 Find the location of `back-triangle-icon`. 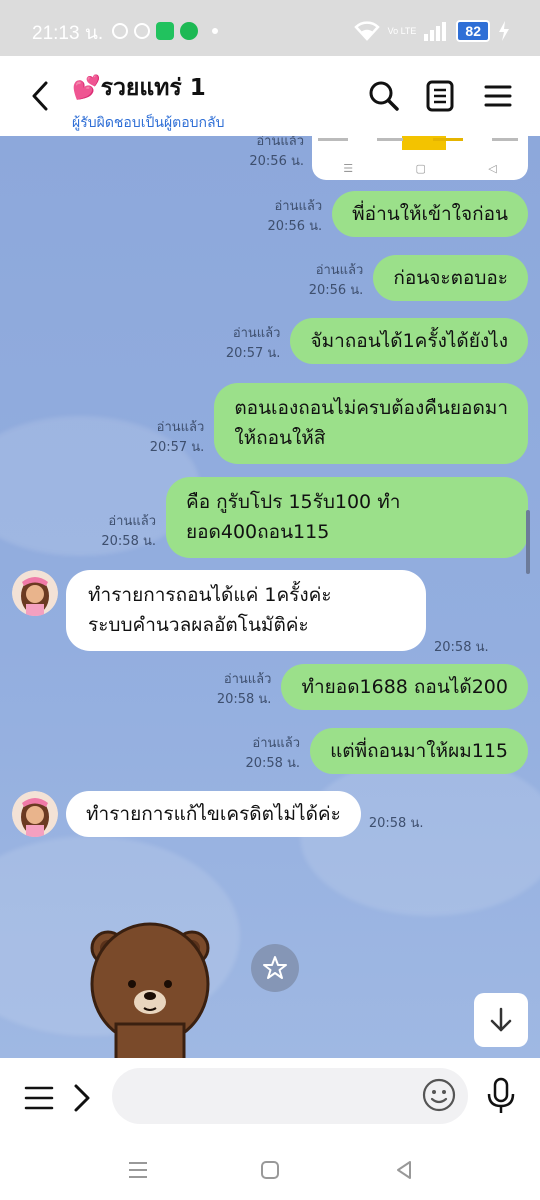

back-triangle-icon is located at coordinates (404, 1170).